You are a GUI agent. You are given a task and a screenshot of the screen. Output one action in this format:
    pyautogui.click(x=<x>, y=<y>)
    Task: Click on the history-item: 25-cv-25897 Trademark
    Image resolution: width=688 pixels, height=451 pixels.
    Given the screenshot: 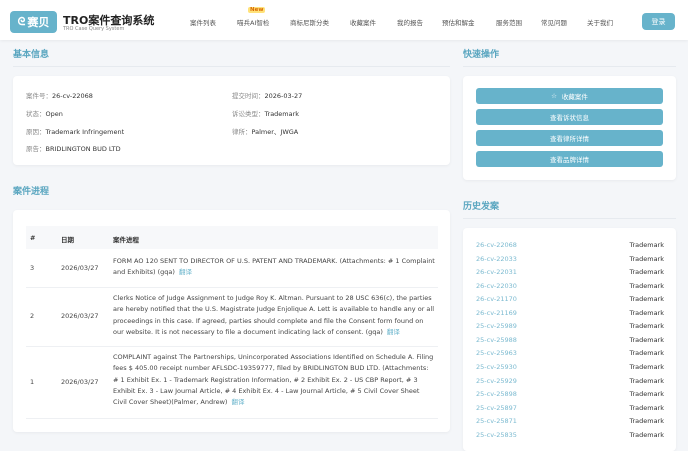 What is the action you would take?
    pyautogui.click(x=570, y=408)
    